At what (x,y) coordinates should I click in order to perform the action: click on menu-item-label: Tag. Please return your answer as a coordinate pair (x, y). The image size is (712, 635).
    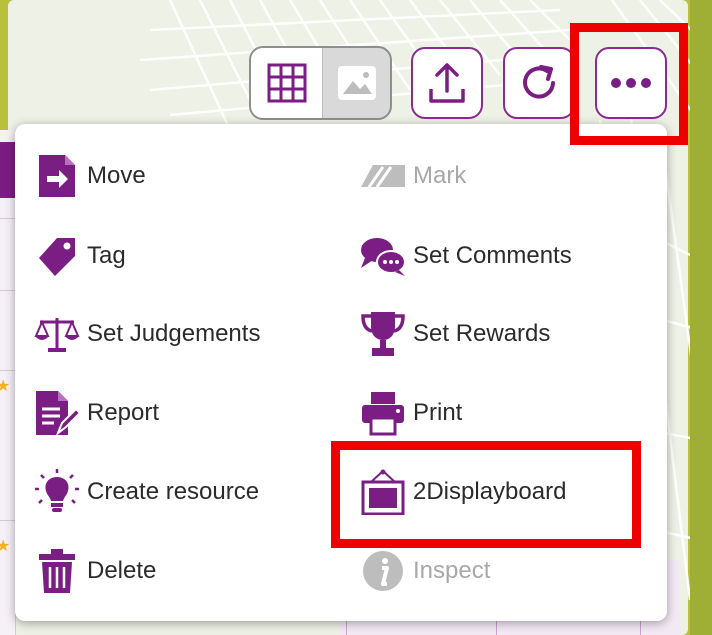
    Looking at the image, I should click on (106, 255).